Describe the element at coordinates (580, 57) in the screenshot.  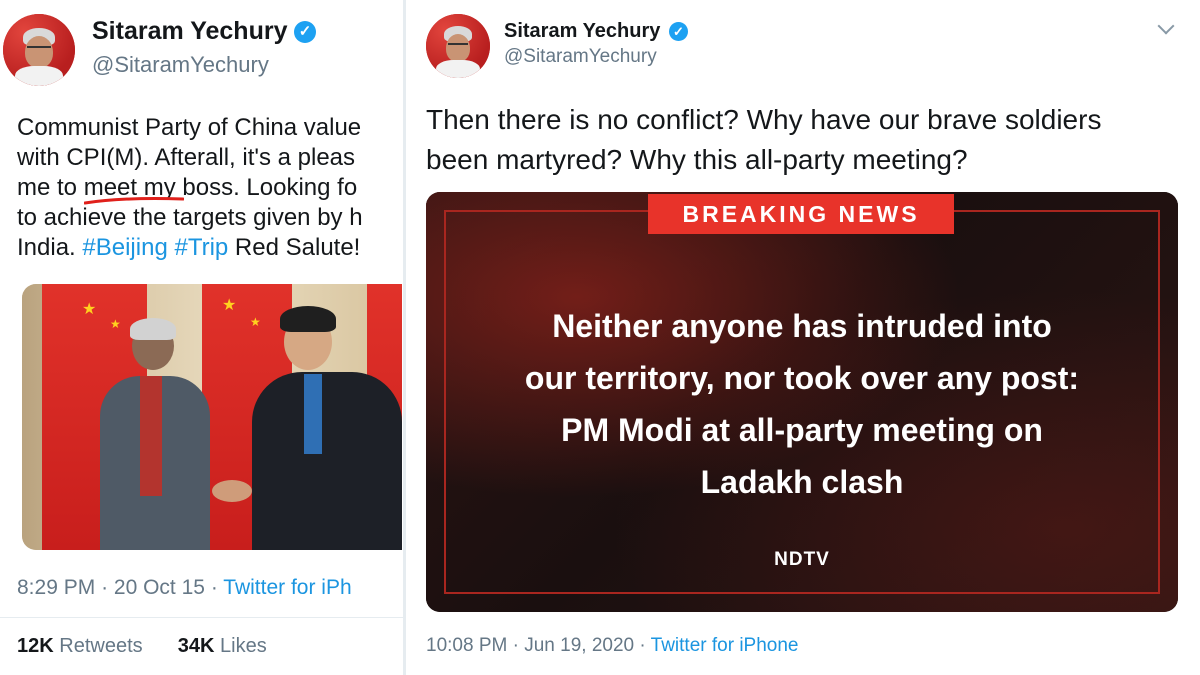
I see `right-handle: @SitaramYechury` at that location.